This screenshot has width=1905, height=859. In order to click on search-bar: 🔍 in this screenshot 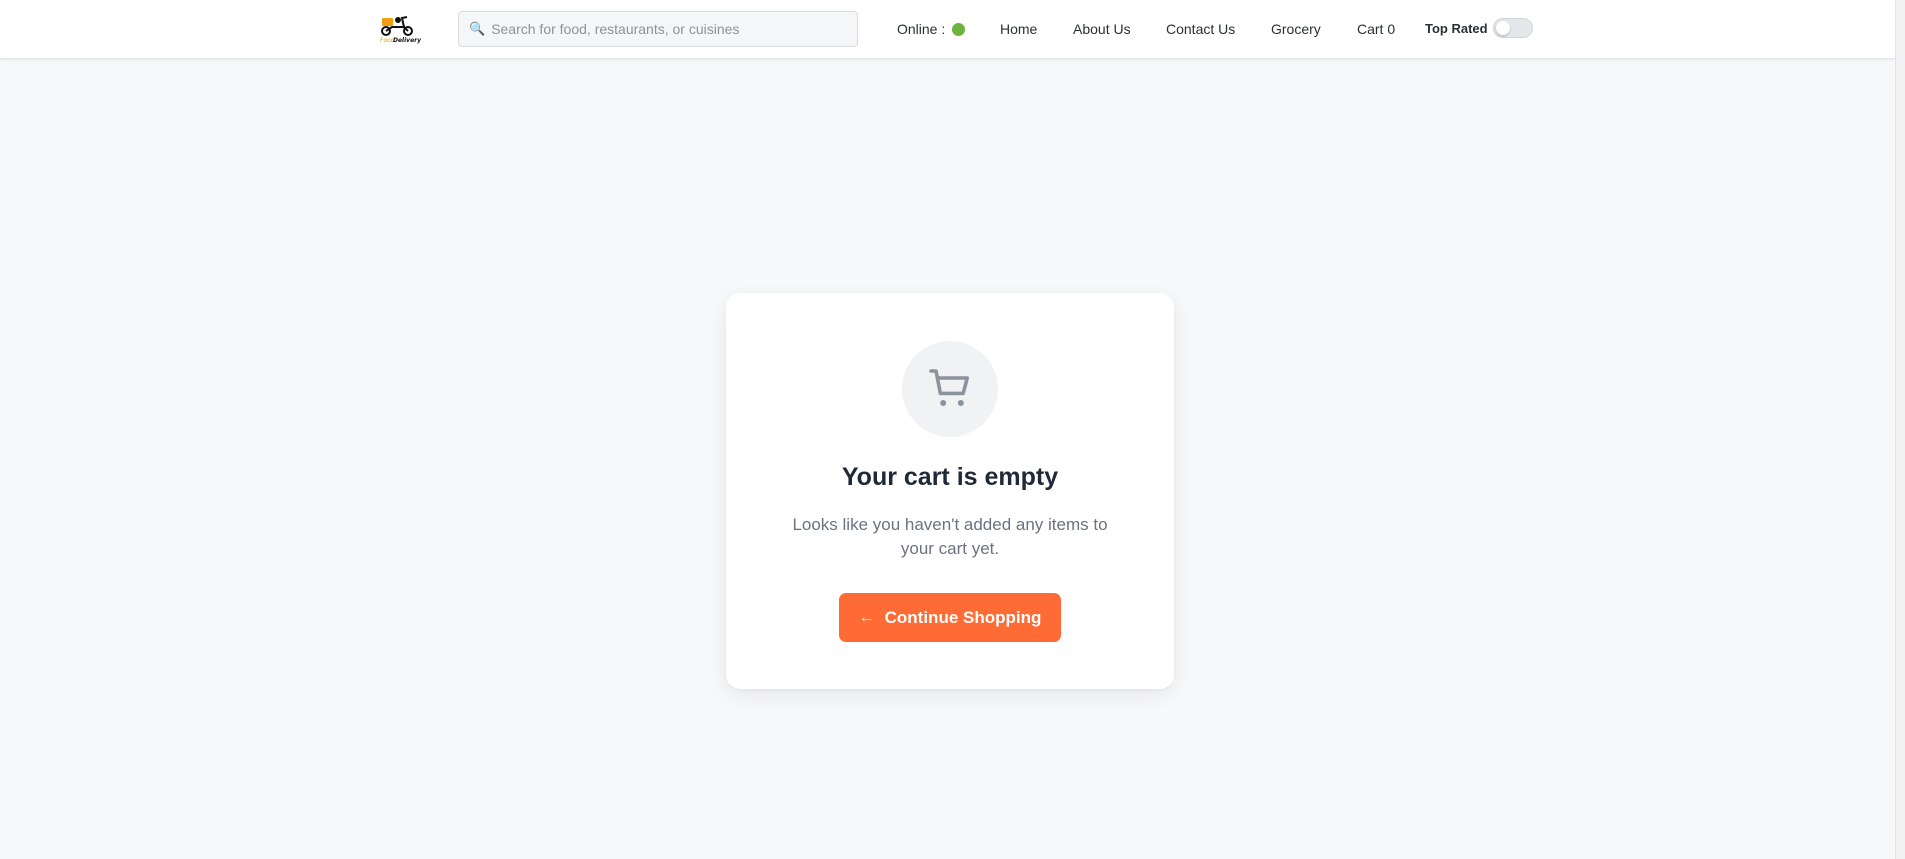, I will do `click(658, 29)`.